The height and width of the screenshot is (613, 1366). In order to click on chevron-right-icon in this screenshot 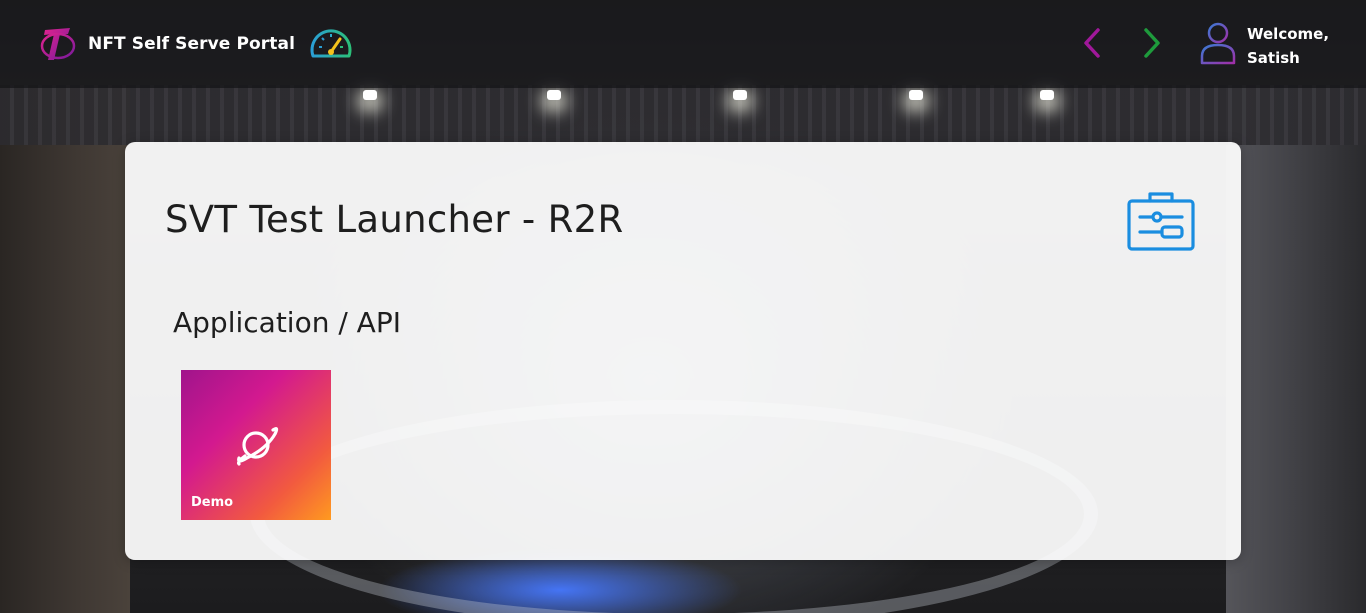, I will do `click(1151, 43)`.